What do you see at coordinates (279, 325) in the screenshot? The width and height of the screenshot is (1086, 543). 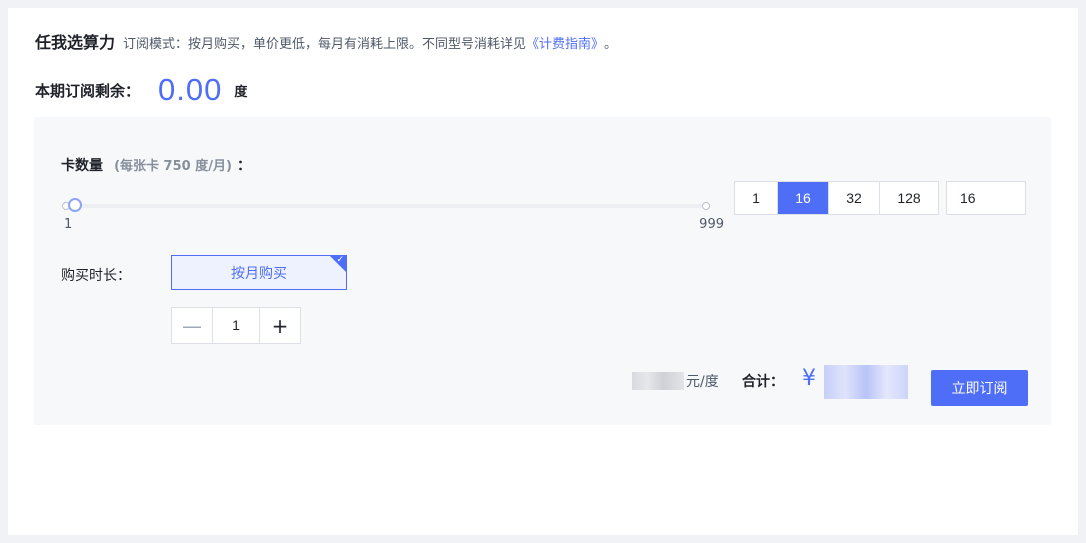 I see `plus-icon: +` at bounding box center [279, 325].